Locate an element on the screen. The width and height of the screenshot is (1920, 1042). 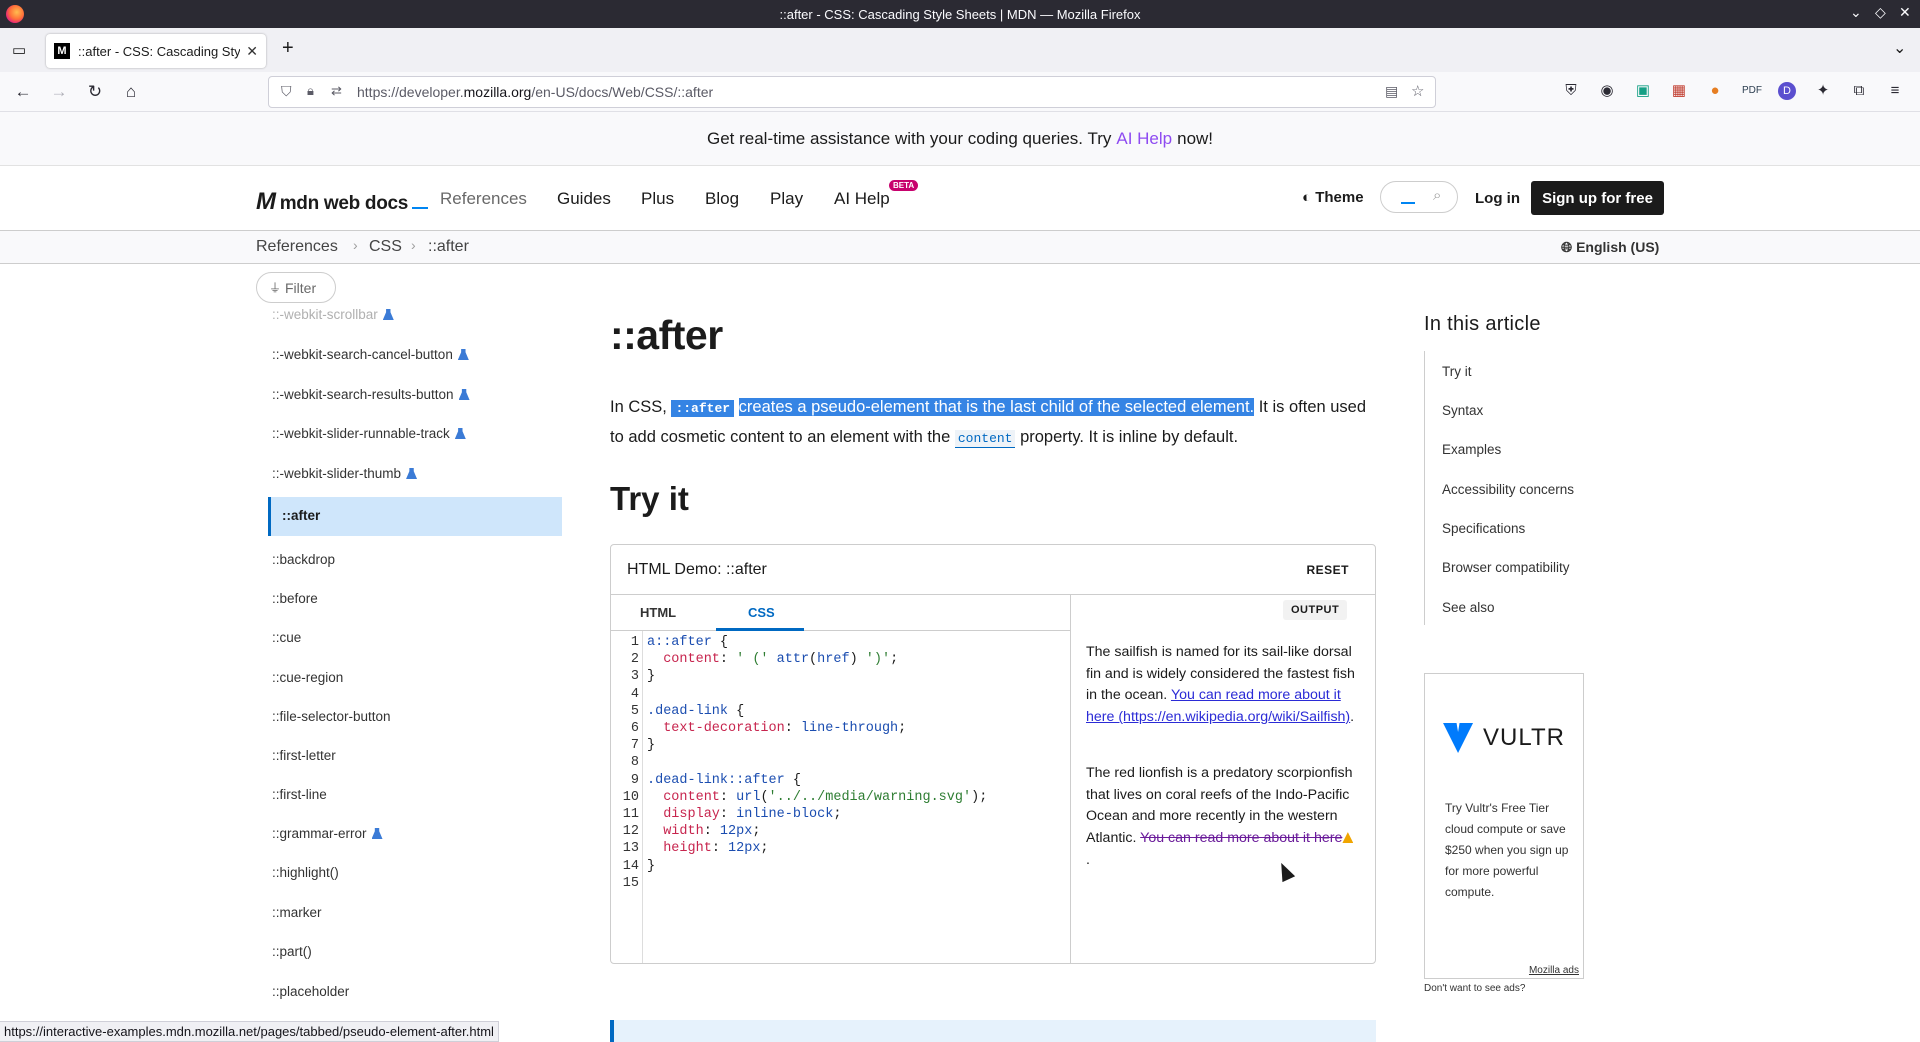
mdn-m-icon: M is located at coordinates (266, 201).